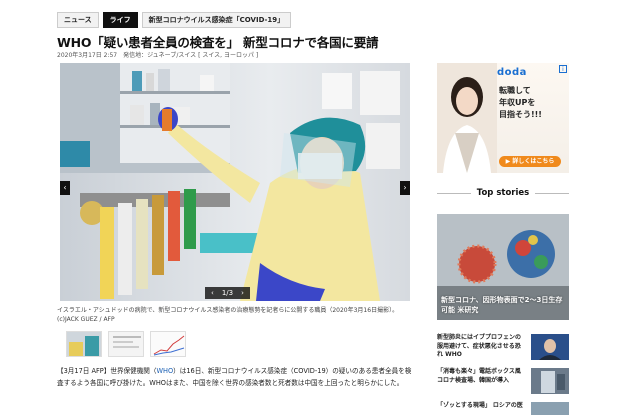 The width and height of the screenshot is (625, 415). What do you see at coordinates (480, 405) in the screenshot?
I see `story-title: 「ゾッとする現場」 ロシアの医` at bounding box center [480, 405].